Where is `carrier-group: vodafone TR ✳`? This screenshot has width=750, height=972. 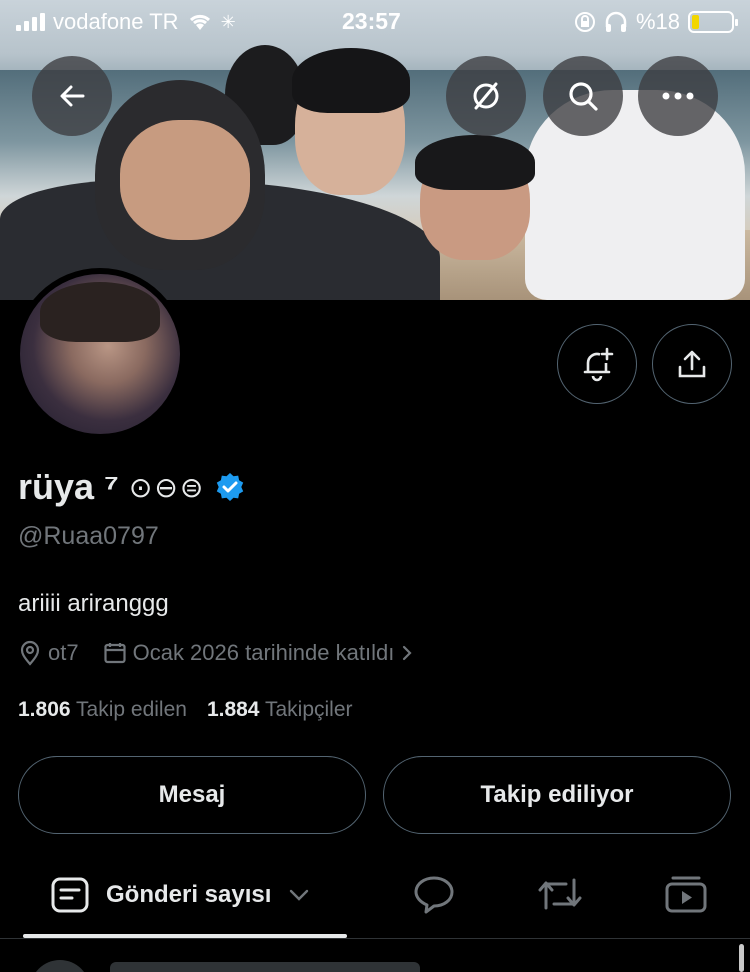
carrier-group: vodafone TR ✳ is located at coordinates (126, 22).